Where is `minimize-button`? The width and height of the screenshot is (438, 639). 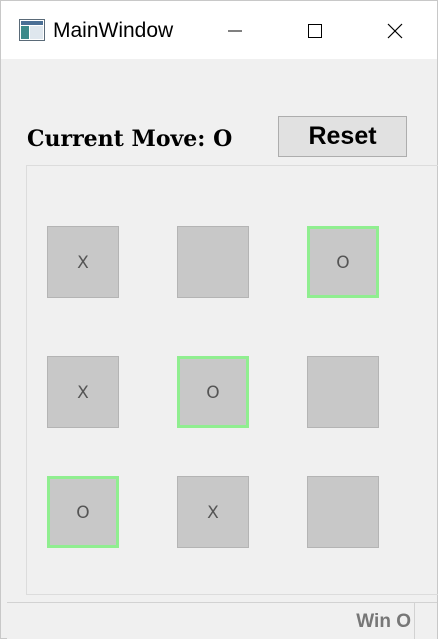
minimize-button is located at coordinates (235, 30).